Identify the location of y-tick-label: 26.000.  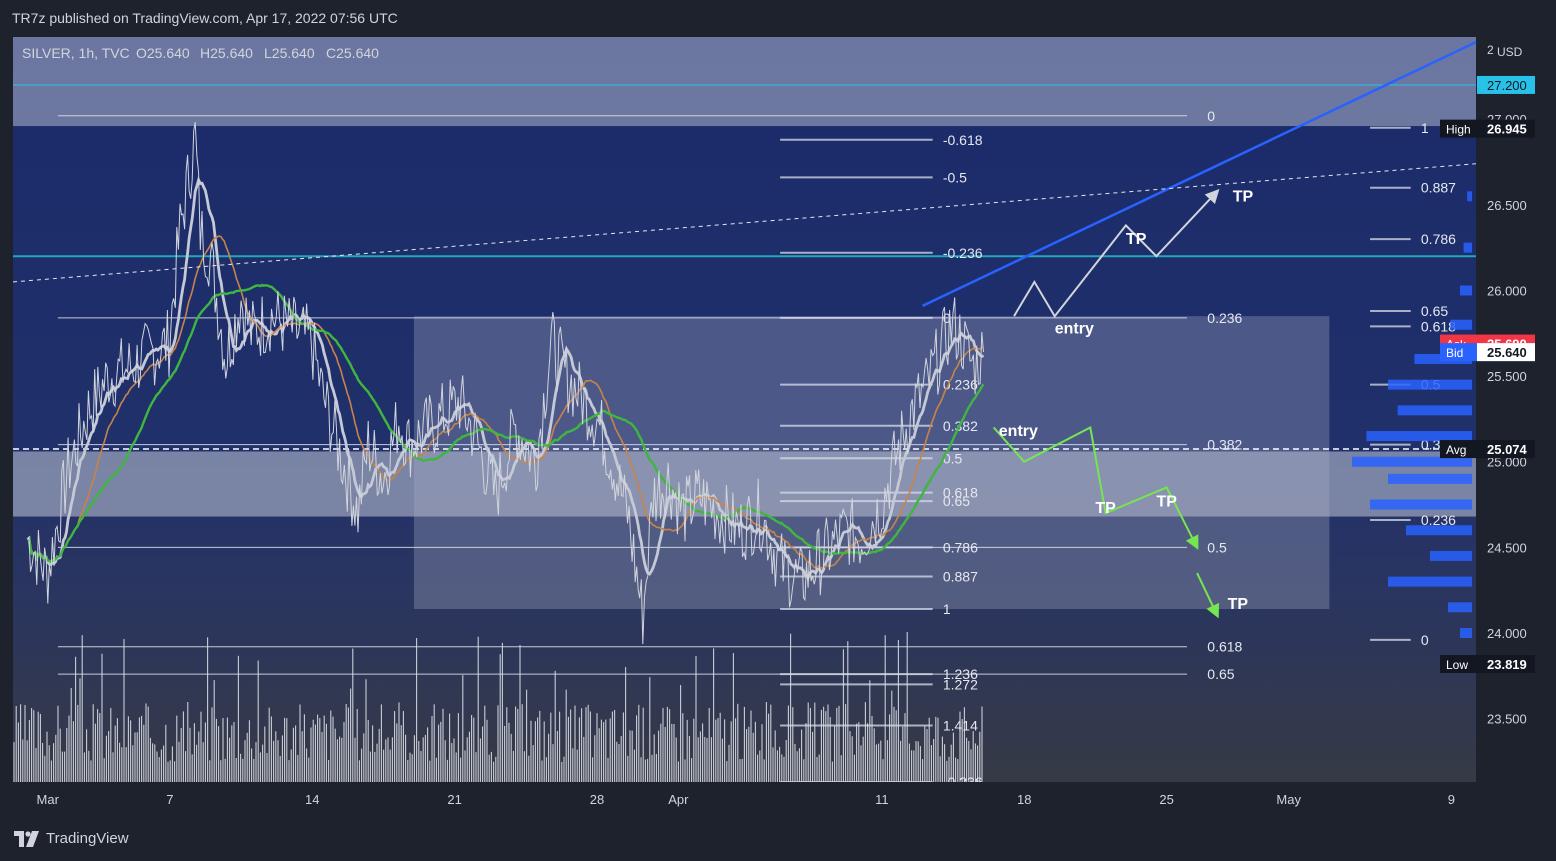
(1507, 290).